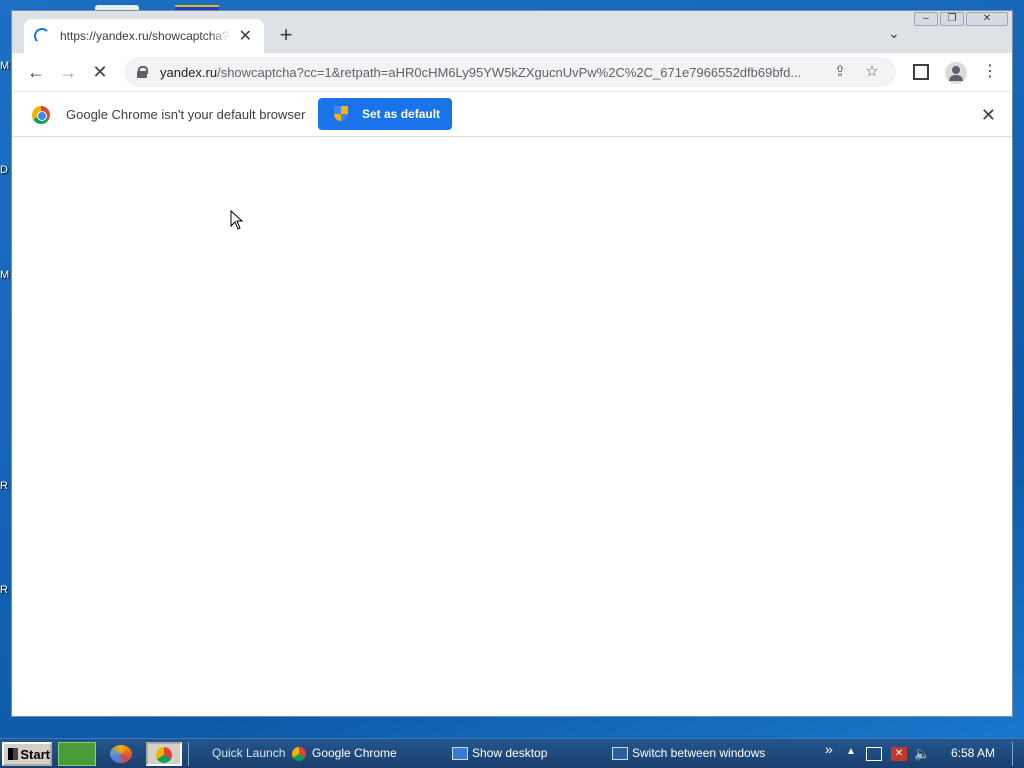 The image size is (1024, 768). Describe the element at coordinates (698, 753) in the screenshot. I see `switch-windows-label: Switch between windows` at that location.